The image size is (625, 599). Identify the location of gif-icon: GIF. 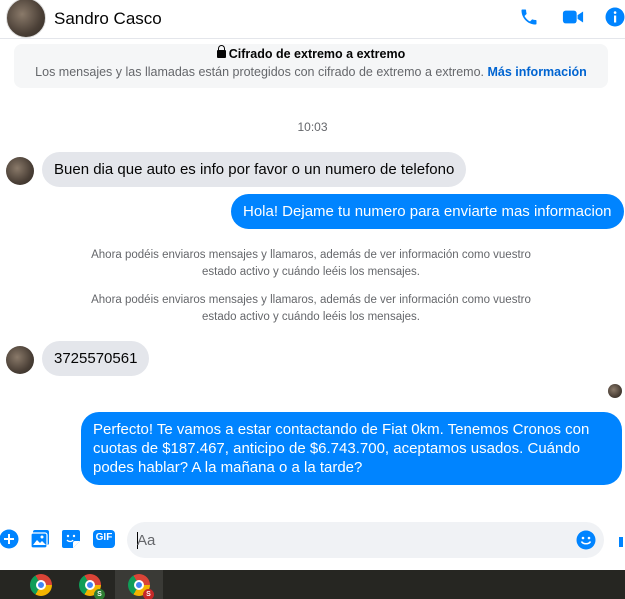
(104, 539).